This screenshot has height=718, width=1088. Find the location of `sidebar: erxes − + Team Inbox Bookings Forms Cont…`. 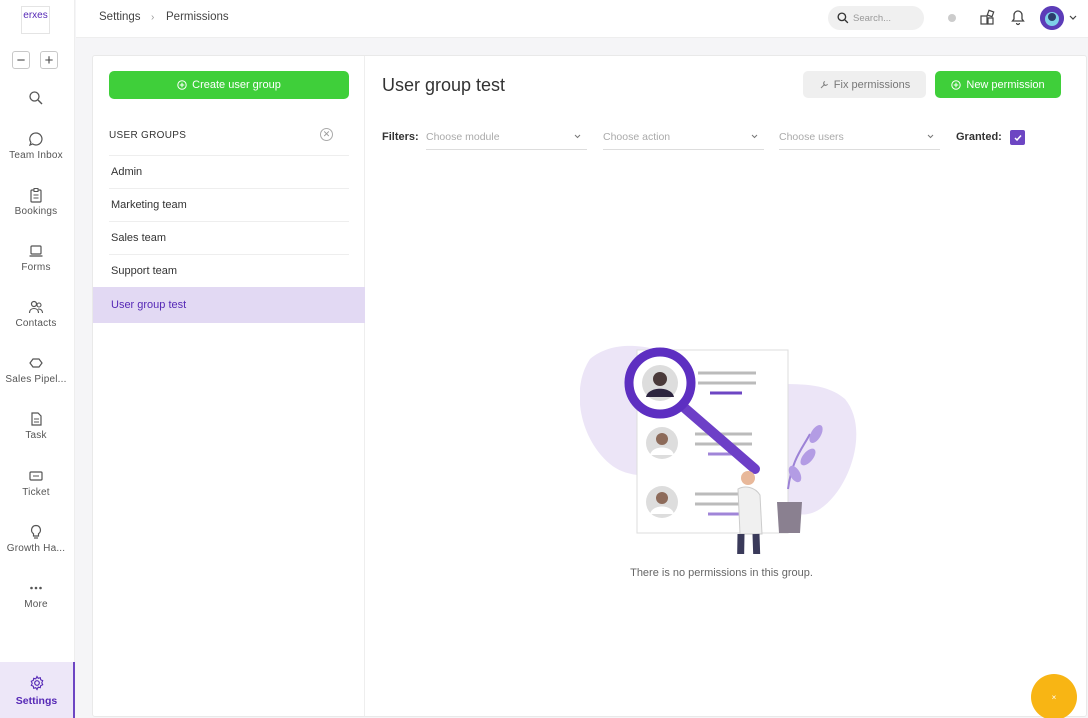

sidebar: erxes − + Team Inbox Bookings Forms Cont… is located at coordinates (37, 359).